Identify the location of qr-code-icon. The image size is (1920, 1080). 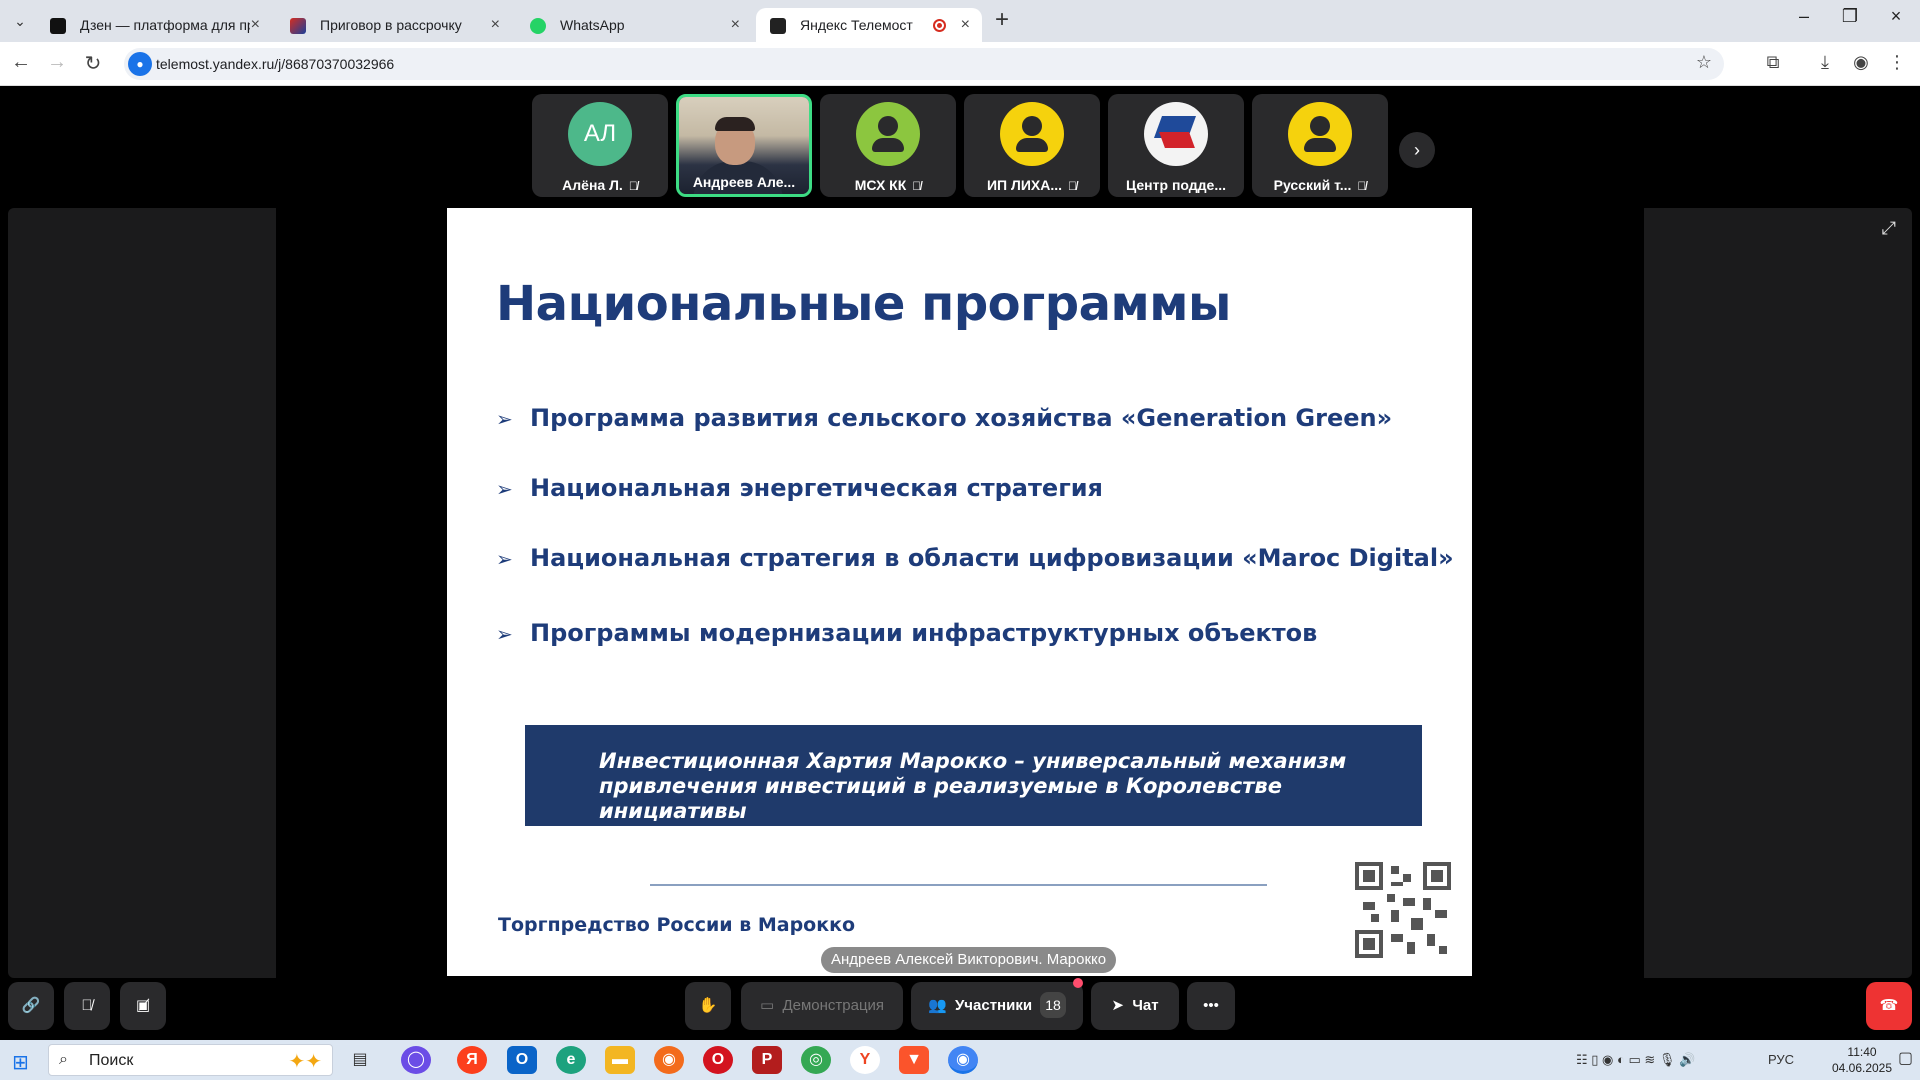
(1403, 910).